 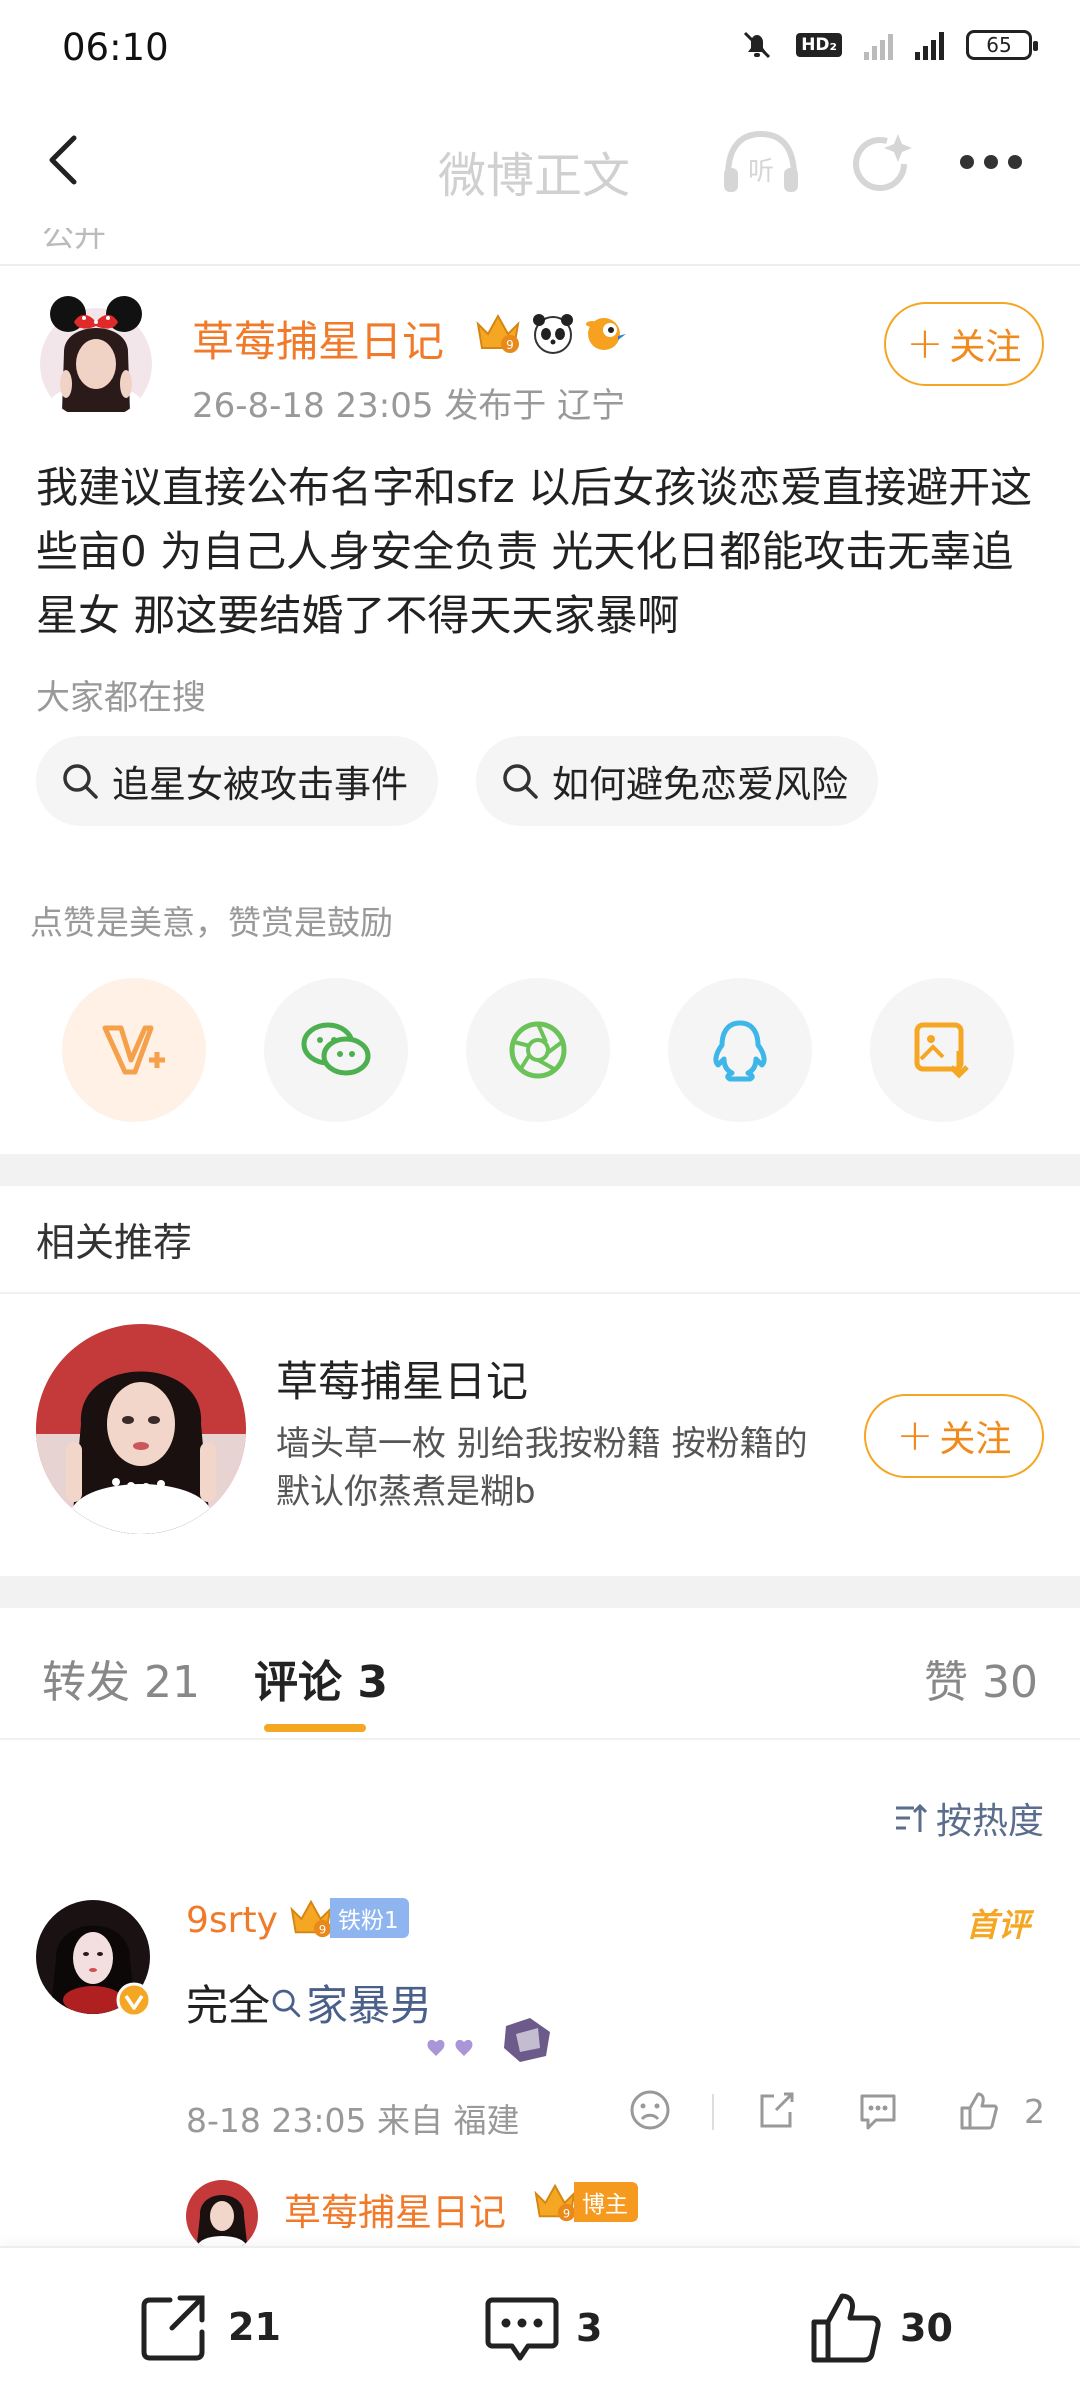 What do you see at coordinates (996, 162) in the screenshot?
I see `more-menu-icon` at bounding box center [996, 162].